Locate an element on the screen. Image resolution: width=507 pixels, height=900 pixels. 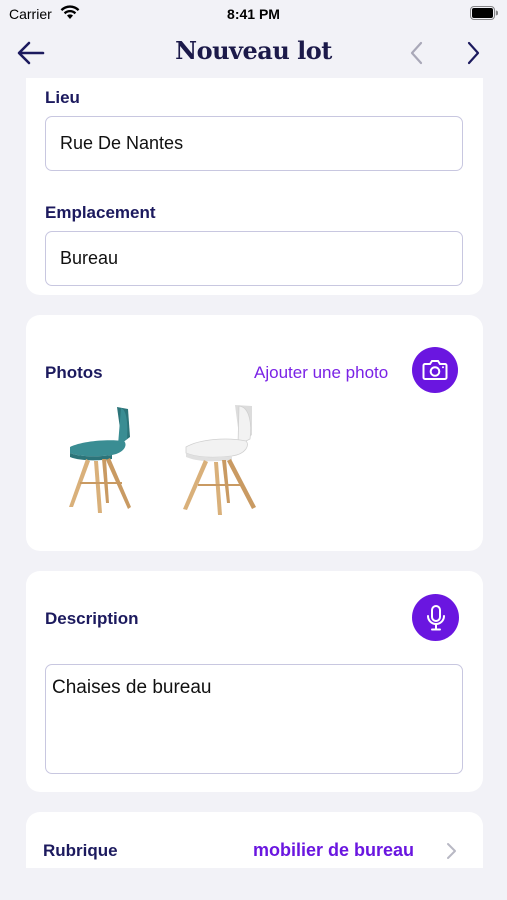
rubrique-card: Rubrique mobilier de bureau is located at coordinates (254, 840).